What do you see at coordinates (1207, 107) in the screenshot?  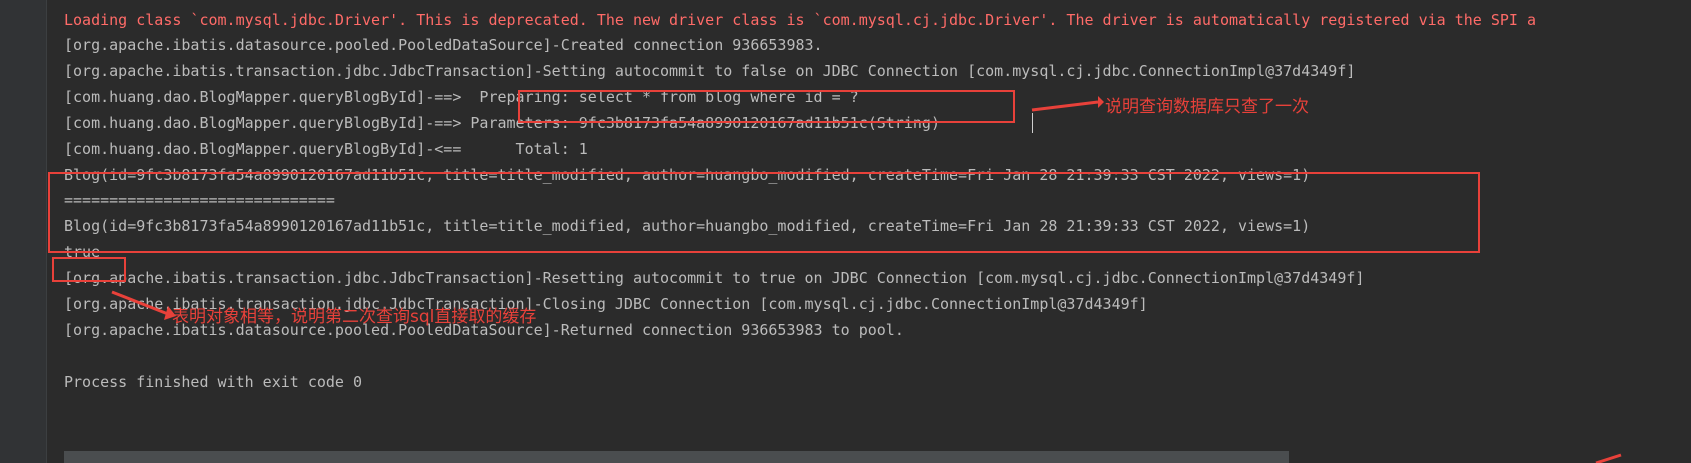 I see `annotation-sql-once: 说明查询数据库只查了一次` at bounding box center [1207, 107].